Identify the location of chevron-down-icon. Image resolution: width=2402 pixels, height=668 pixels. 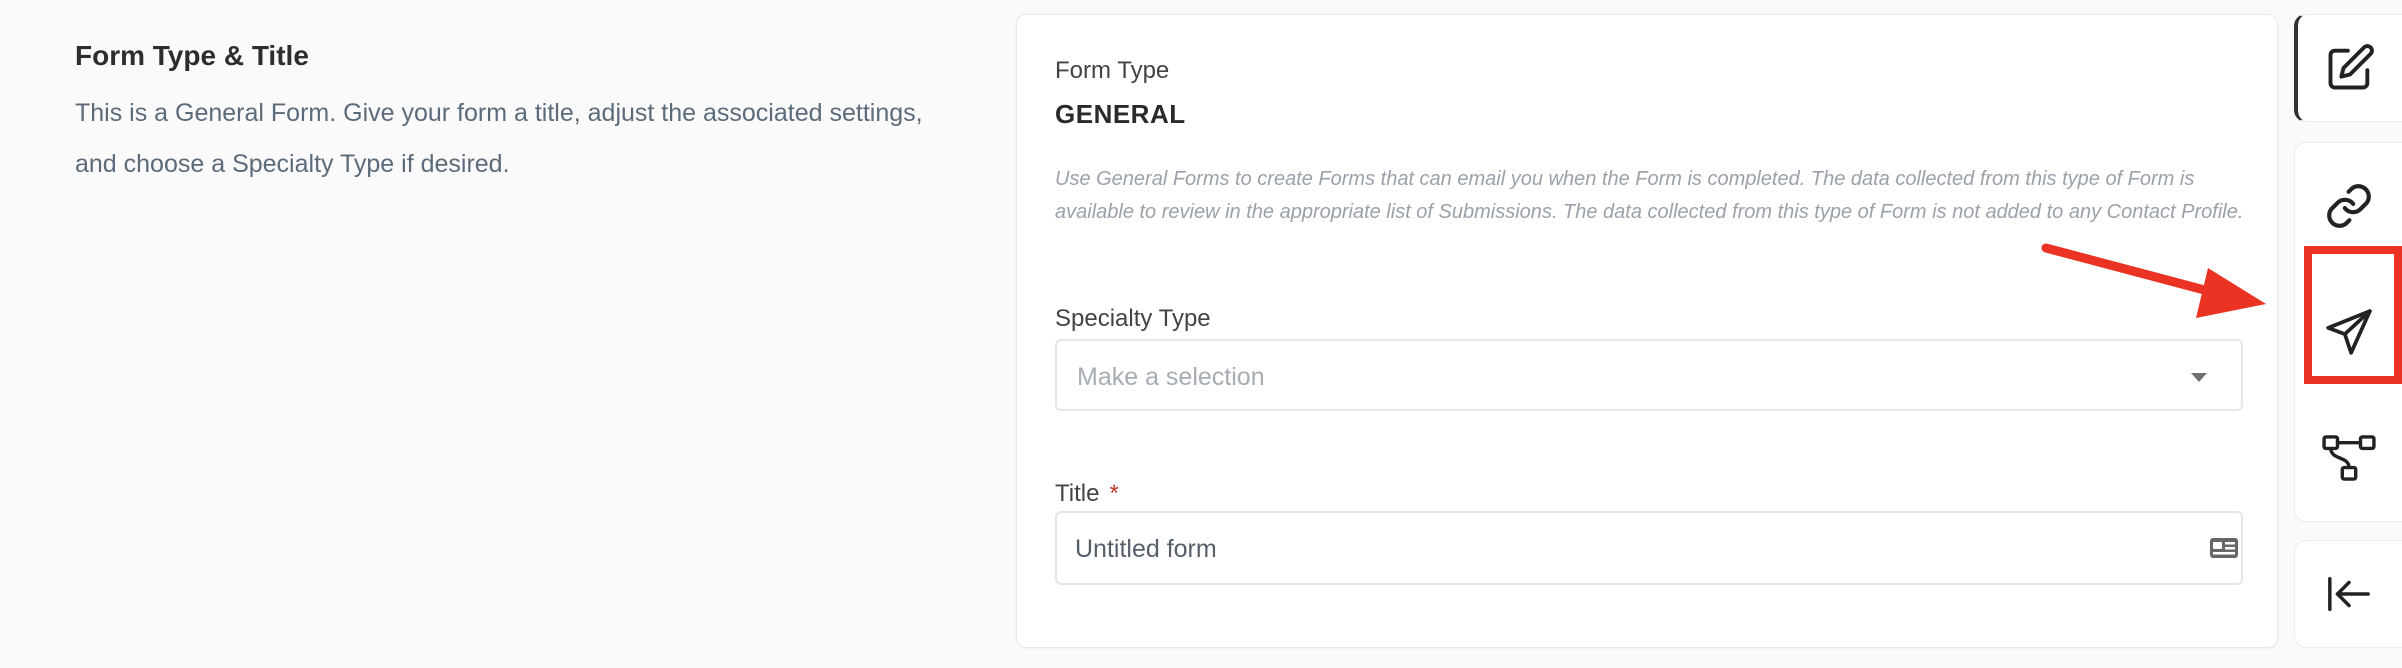
(2199, 377).